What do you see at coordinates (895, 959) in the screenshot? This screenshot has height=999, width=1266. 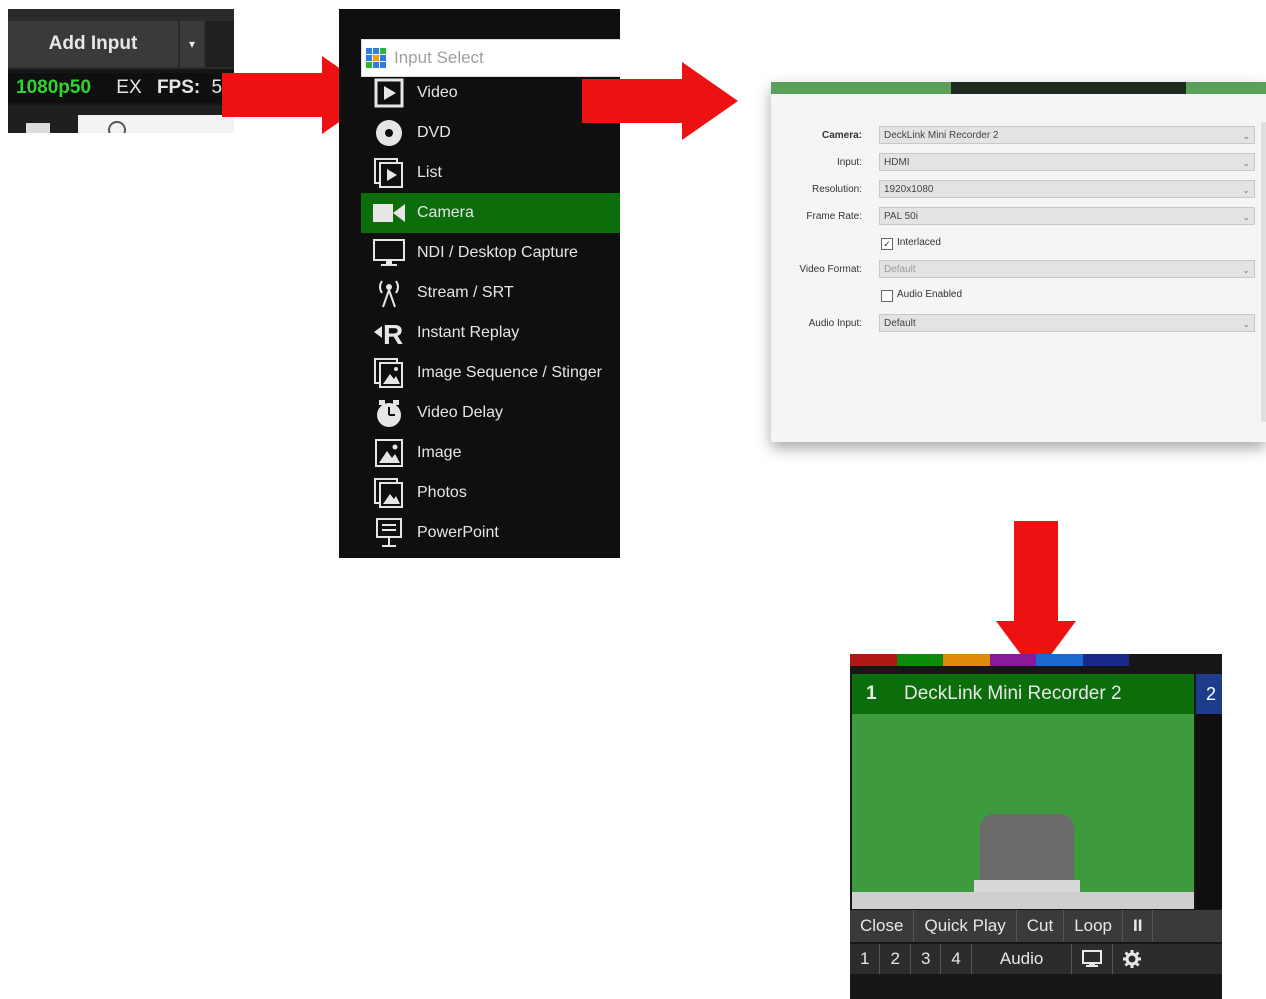 I see `overlay-2-button: 2` at bounding box center [895, 959].